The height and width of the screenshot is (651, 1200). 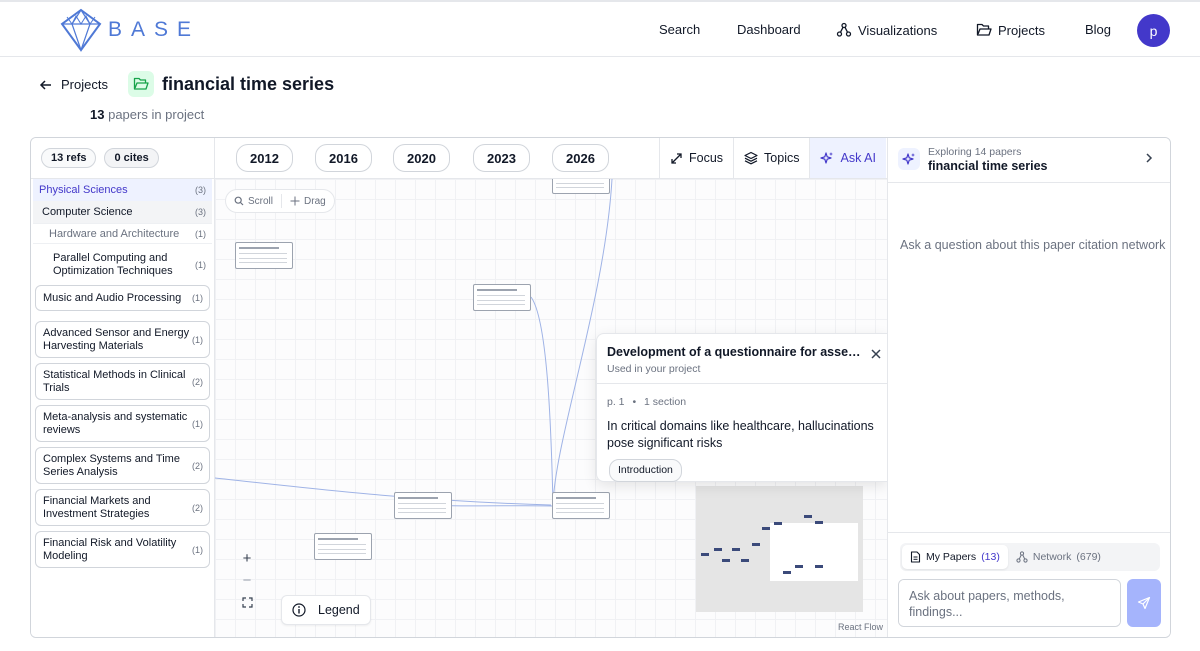 What do you see at coordinates (264, 158) in the screenshot?
I see `year-marker: 2012` at bounding box center [264, 158].